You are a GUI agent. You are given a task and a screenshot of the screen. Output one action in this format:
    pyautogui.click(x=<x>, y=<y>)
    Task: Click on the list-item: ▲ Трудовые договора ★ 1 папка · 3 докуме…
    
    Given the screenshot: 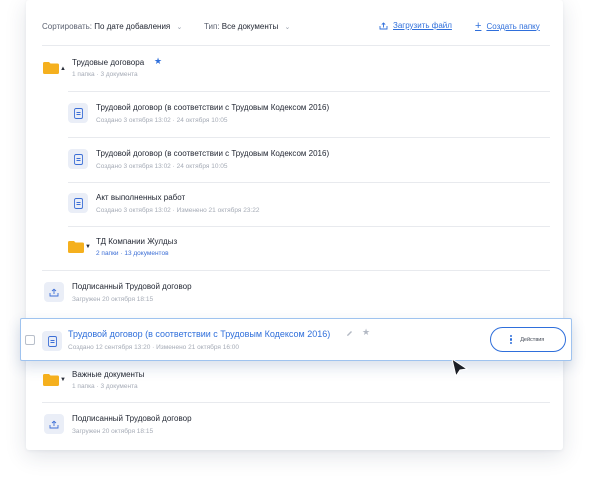 What is the action you would take?
    pyautogui.click(x=296, y=71)
    